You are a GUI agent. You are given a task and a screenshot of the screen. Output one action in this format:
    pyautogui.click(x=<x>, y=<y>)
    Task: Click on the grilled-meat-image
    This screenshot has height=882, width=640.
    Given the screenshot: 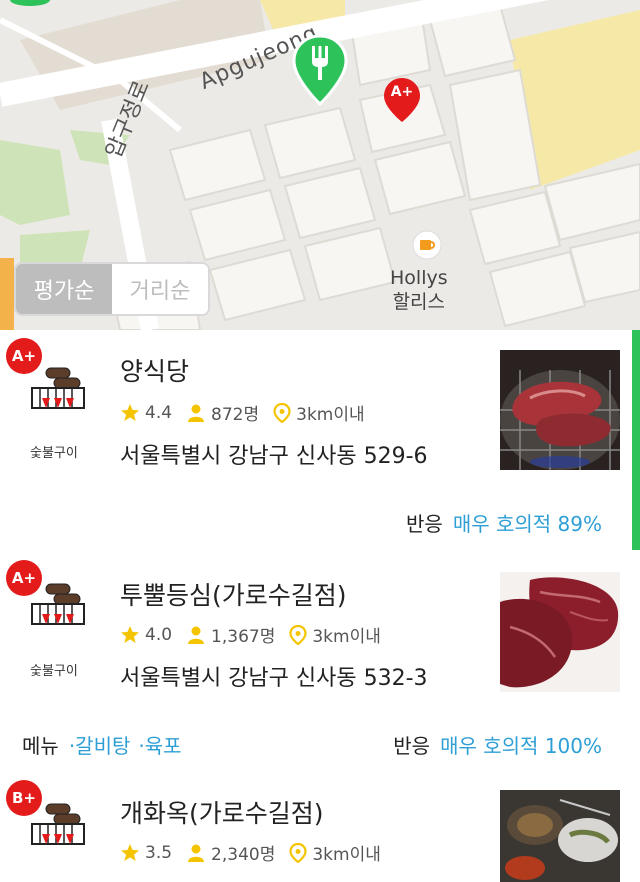 What is the action you would take?
    pyautogui.click(x=560, y=410)
    